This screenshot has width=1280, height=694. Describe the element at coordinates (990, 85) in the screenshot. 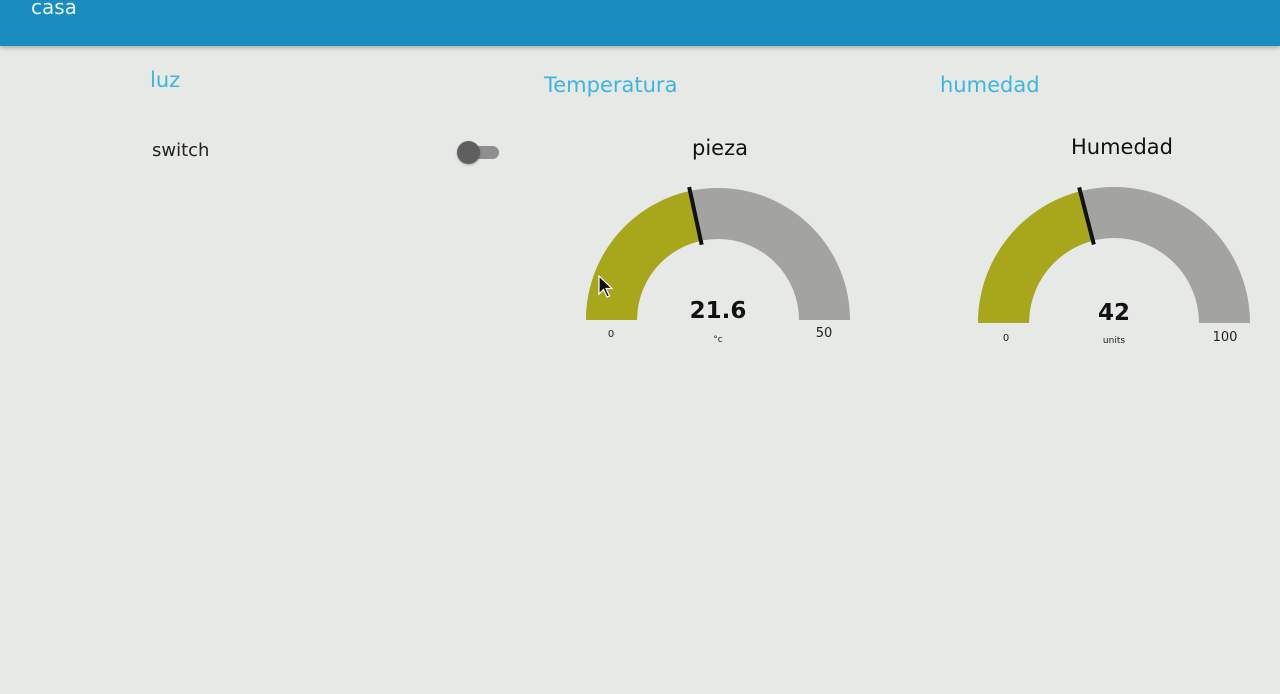

I see `group-title-humedad: humedad` at that location.